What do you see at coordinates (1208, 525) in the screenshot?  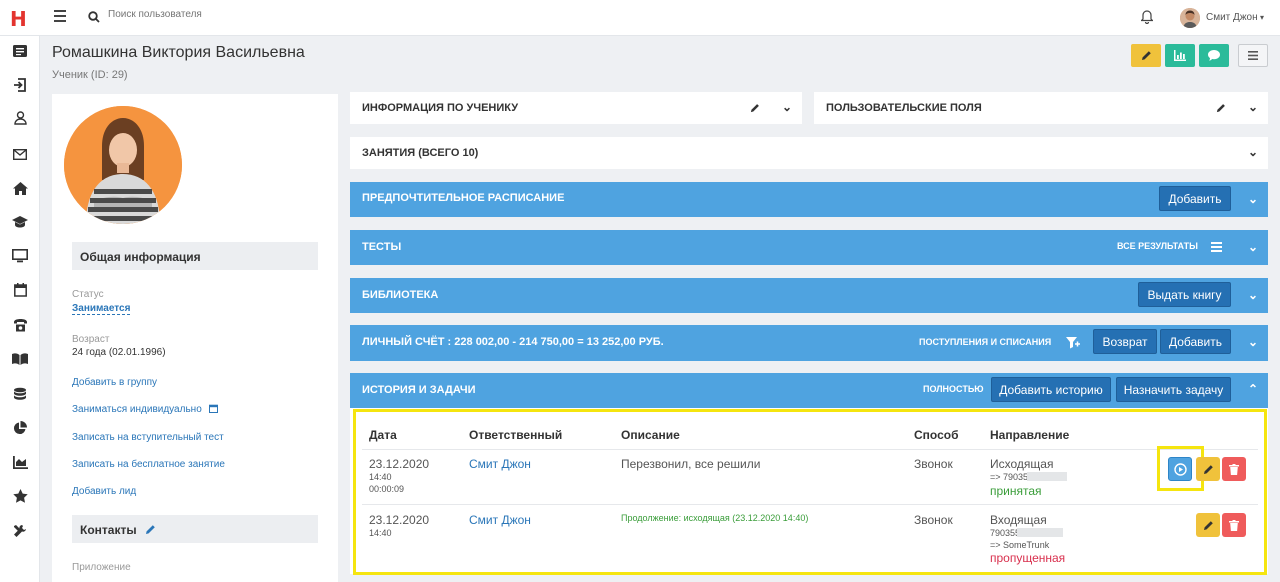 I see `row2-edit-button` at bounding box center [1208, 525].